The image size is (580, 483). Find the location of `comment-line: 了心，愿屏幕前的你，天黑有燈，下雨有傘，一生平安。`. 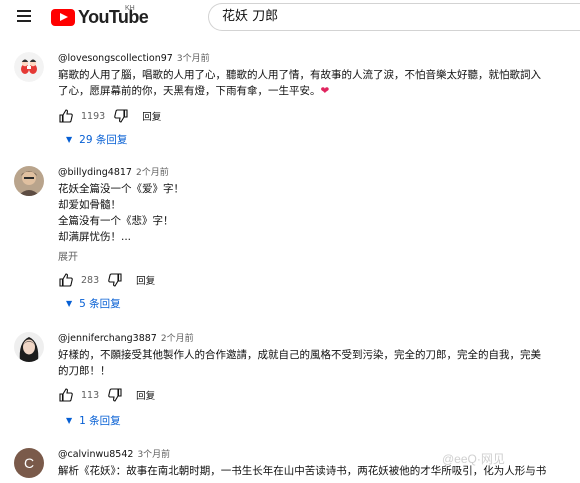

comment-line: 了心，愿屏幕前的你，天黑有燈，下雨有傘，一生平安。 is located at coordinates (189, 91).